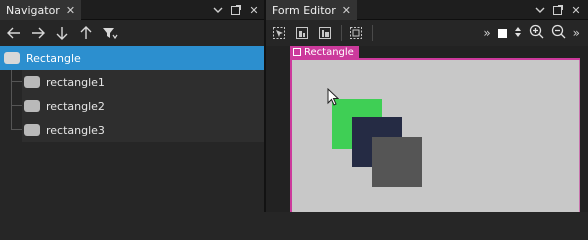 This screenshot has width=588, height=240. I want to click on tree-item-label: rectangle1, so click(75, 82).